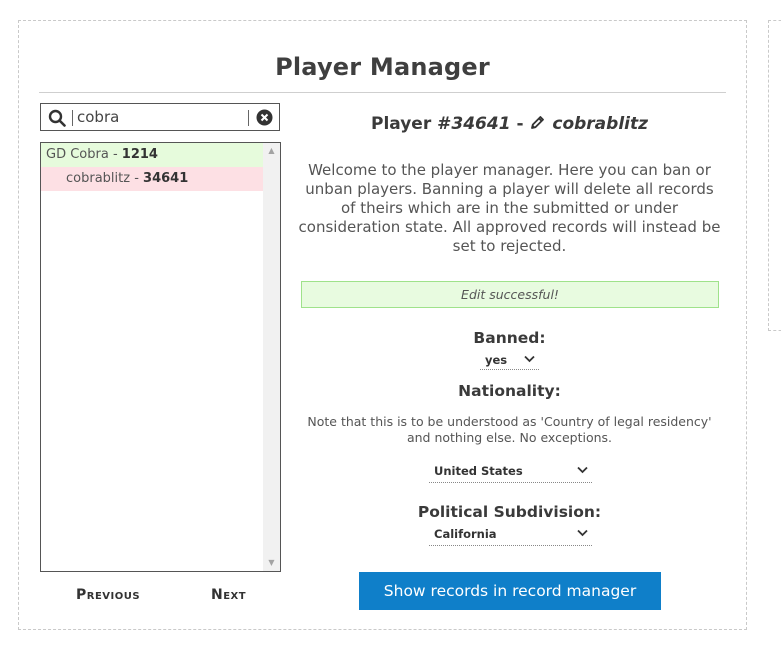 This screenshot has height=653, width=781. What do you see at coordinates (509, 391) in the screenshot?
I see `nationality-label: Nationality:` at bounding box center [509, 391].